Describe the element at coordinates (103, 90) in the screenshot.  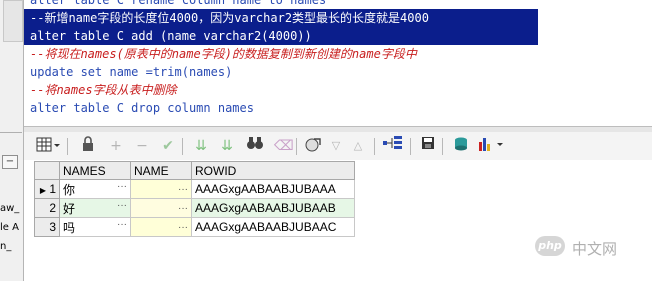
I see `code-comment: --将names字段从表中删除` at that location.